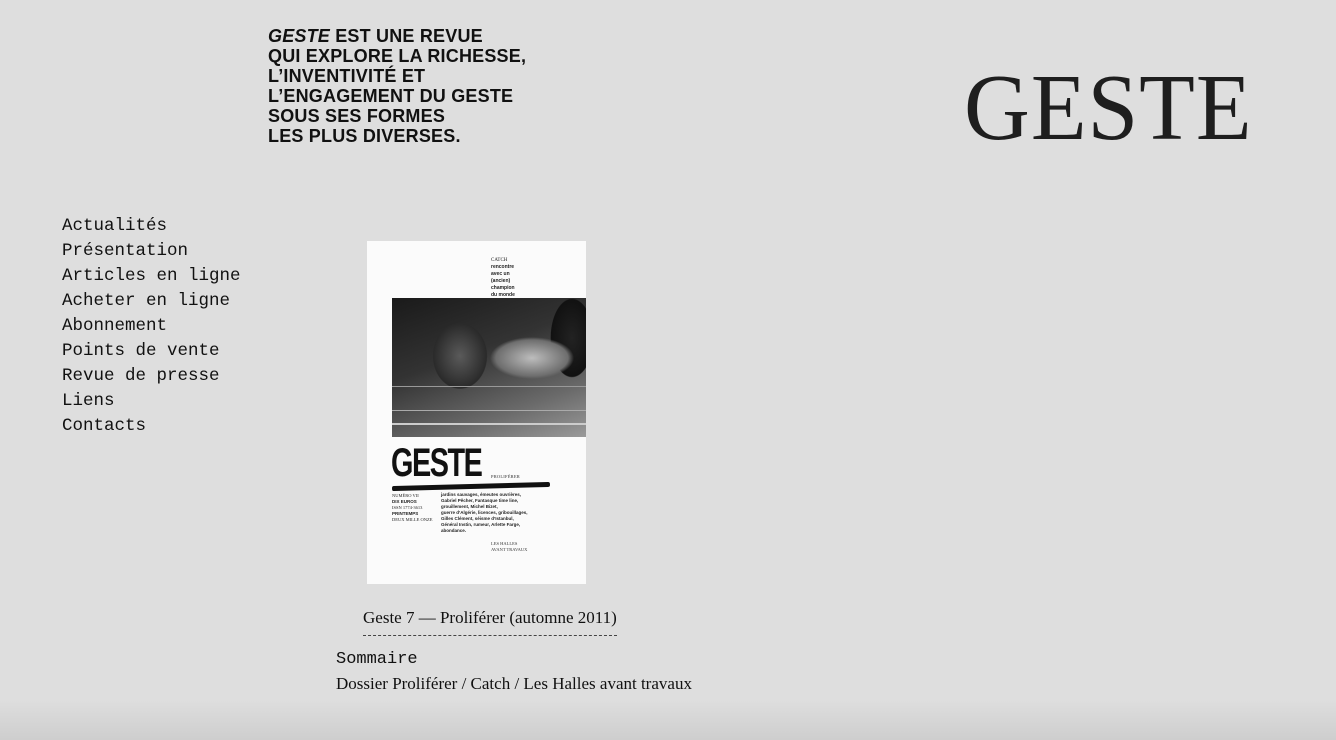  Describe the element at coordinates (1108, 108) in the screenshot. I see `site-logo: GESTE` at that location.